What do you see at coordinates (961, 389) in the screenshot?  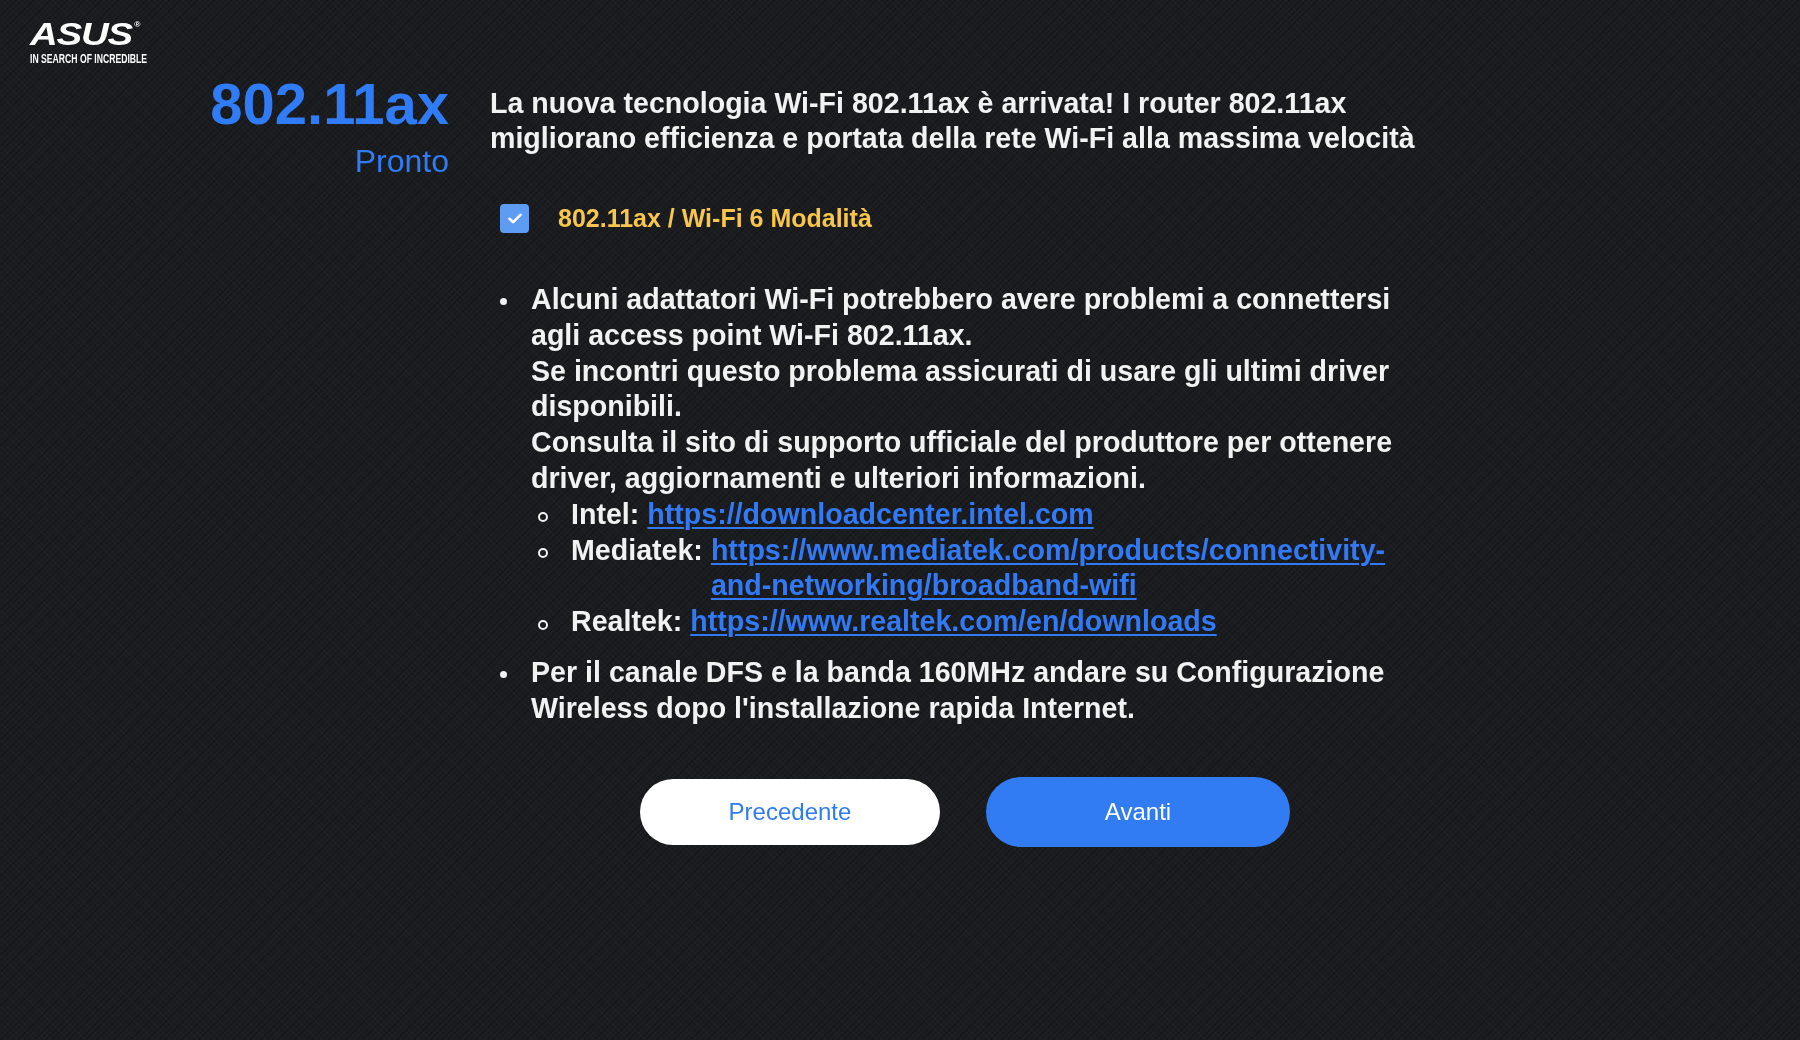 I see `note-text: Se incontri questo problema assicurati di usare gli ultimi driver disponibili.` at bounding box center [961, 389].